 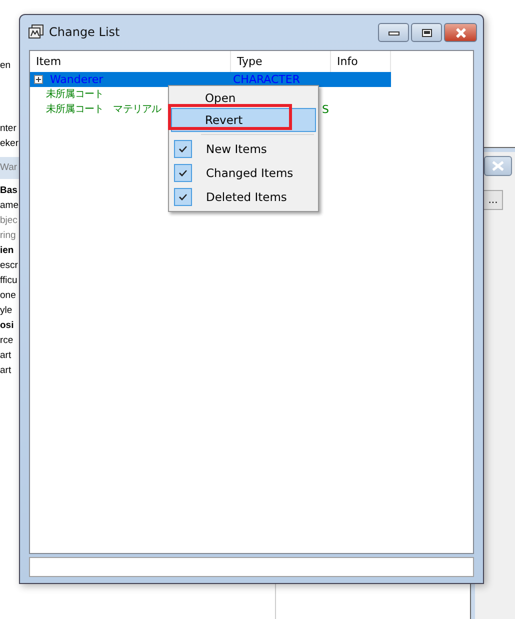 I want to click on property-label: ame, so click(x=9, y=206).